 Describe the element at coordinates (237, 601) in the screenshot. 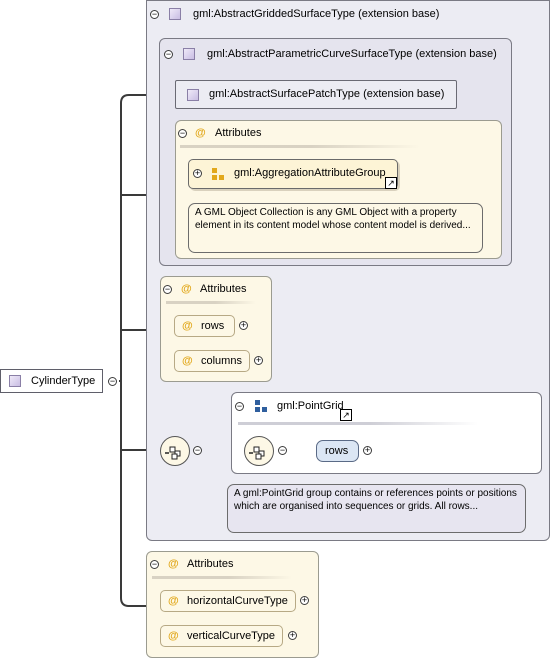

I see `attribute-horizontal-curve-type-label: horizontalCurveType` at that location.